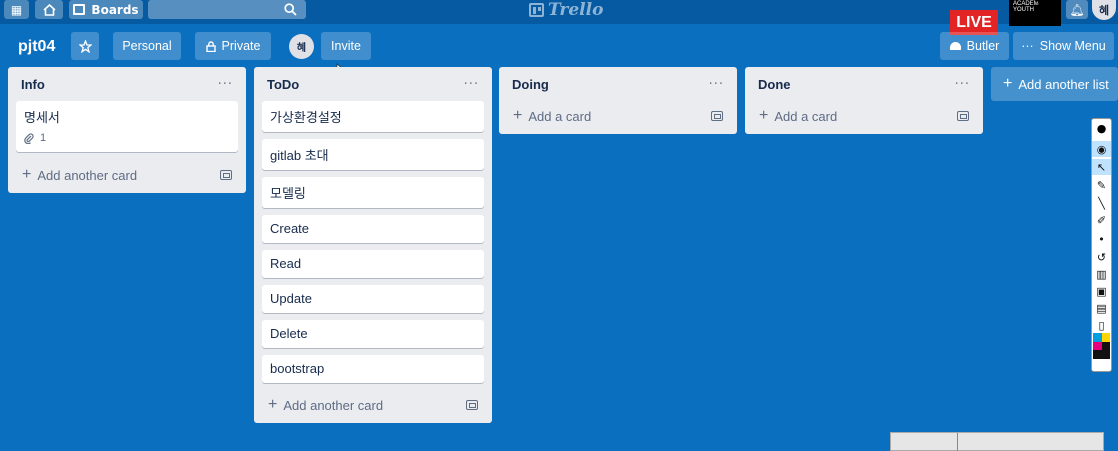  Describe the element at coordinates (373, 229) in the screenshot. I see `card: Create` at that location.